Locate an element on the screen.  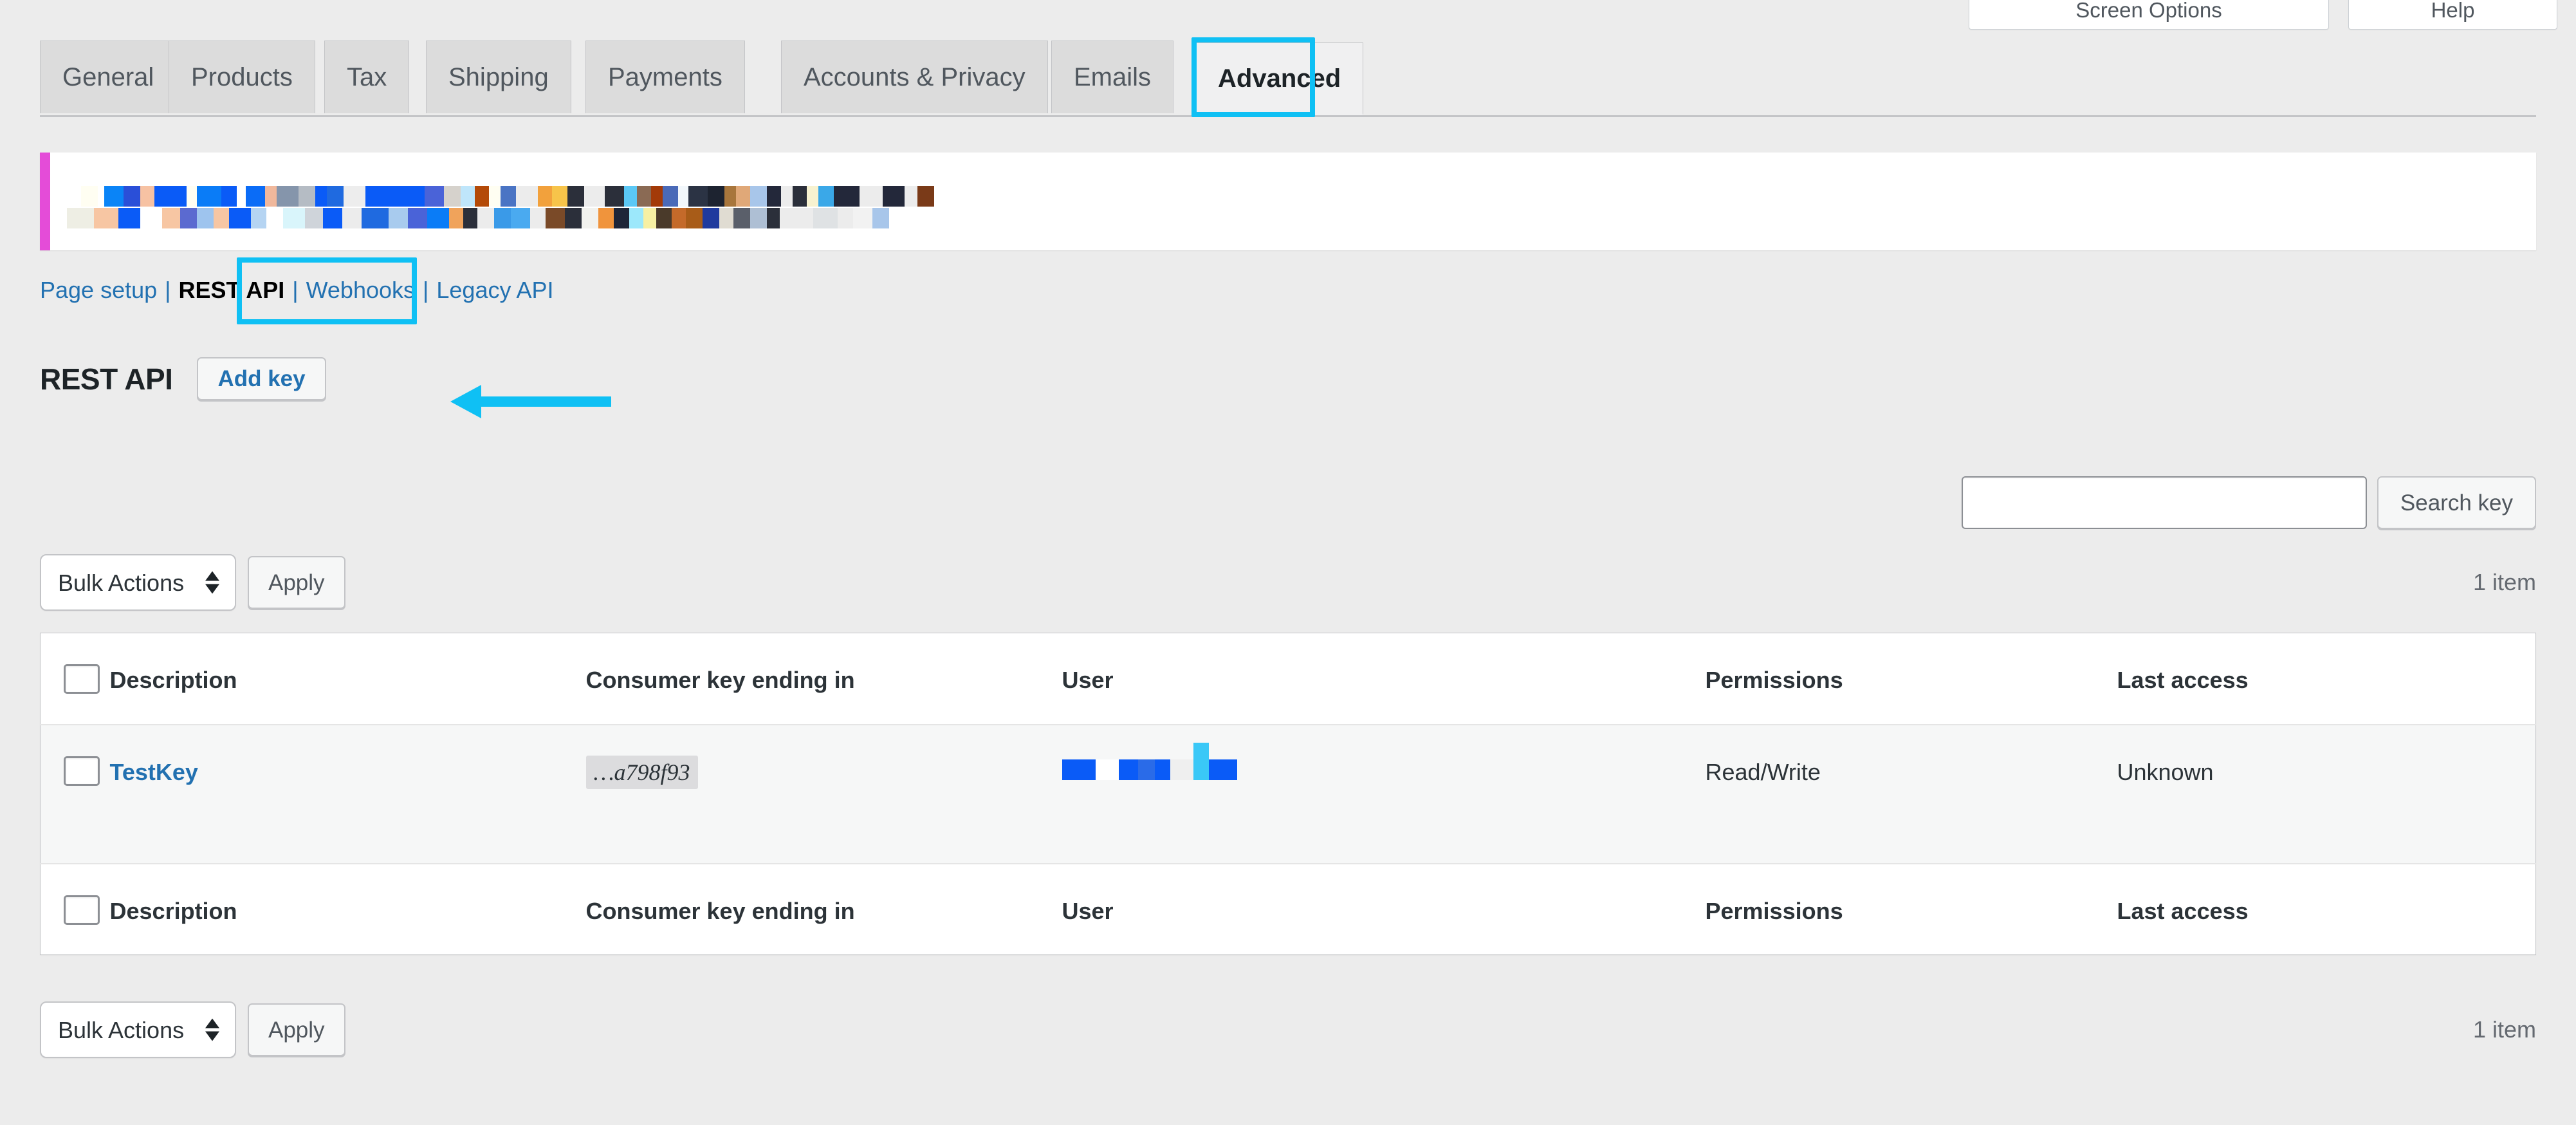
select-all-checkbox-bottom is located at coordinates (82, 910).